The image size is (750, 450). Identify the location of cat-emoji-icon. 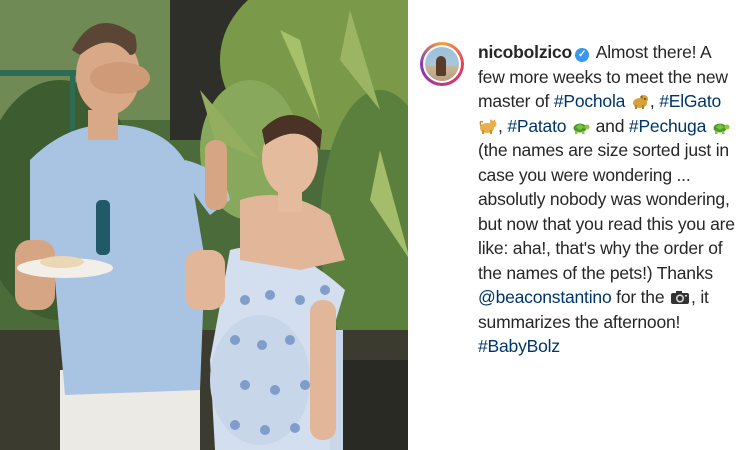
(488, 126).